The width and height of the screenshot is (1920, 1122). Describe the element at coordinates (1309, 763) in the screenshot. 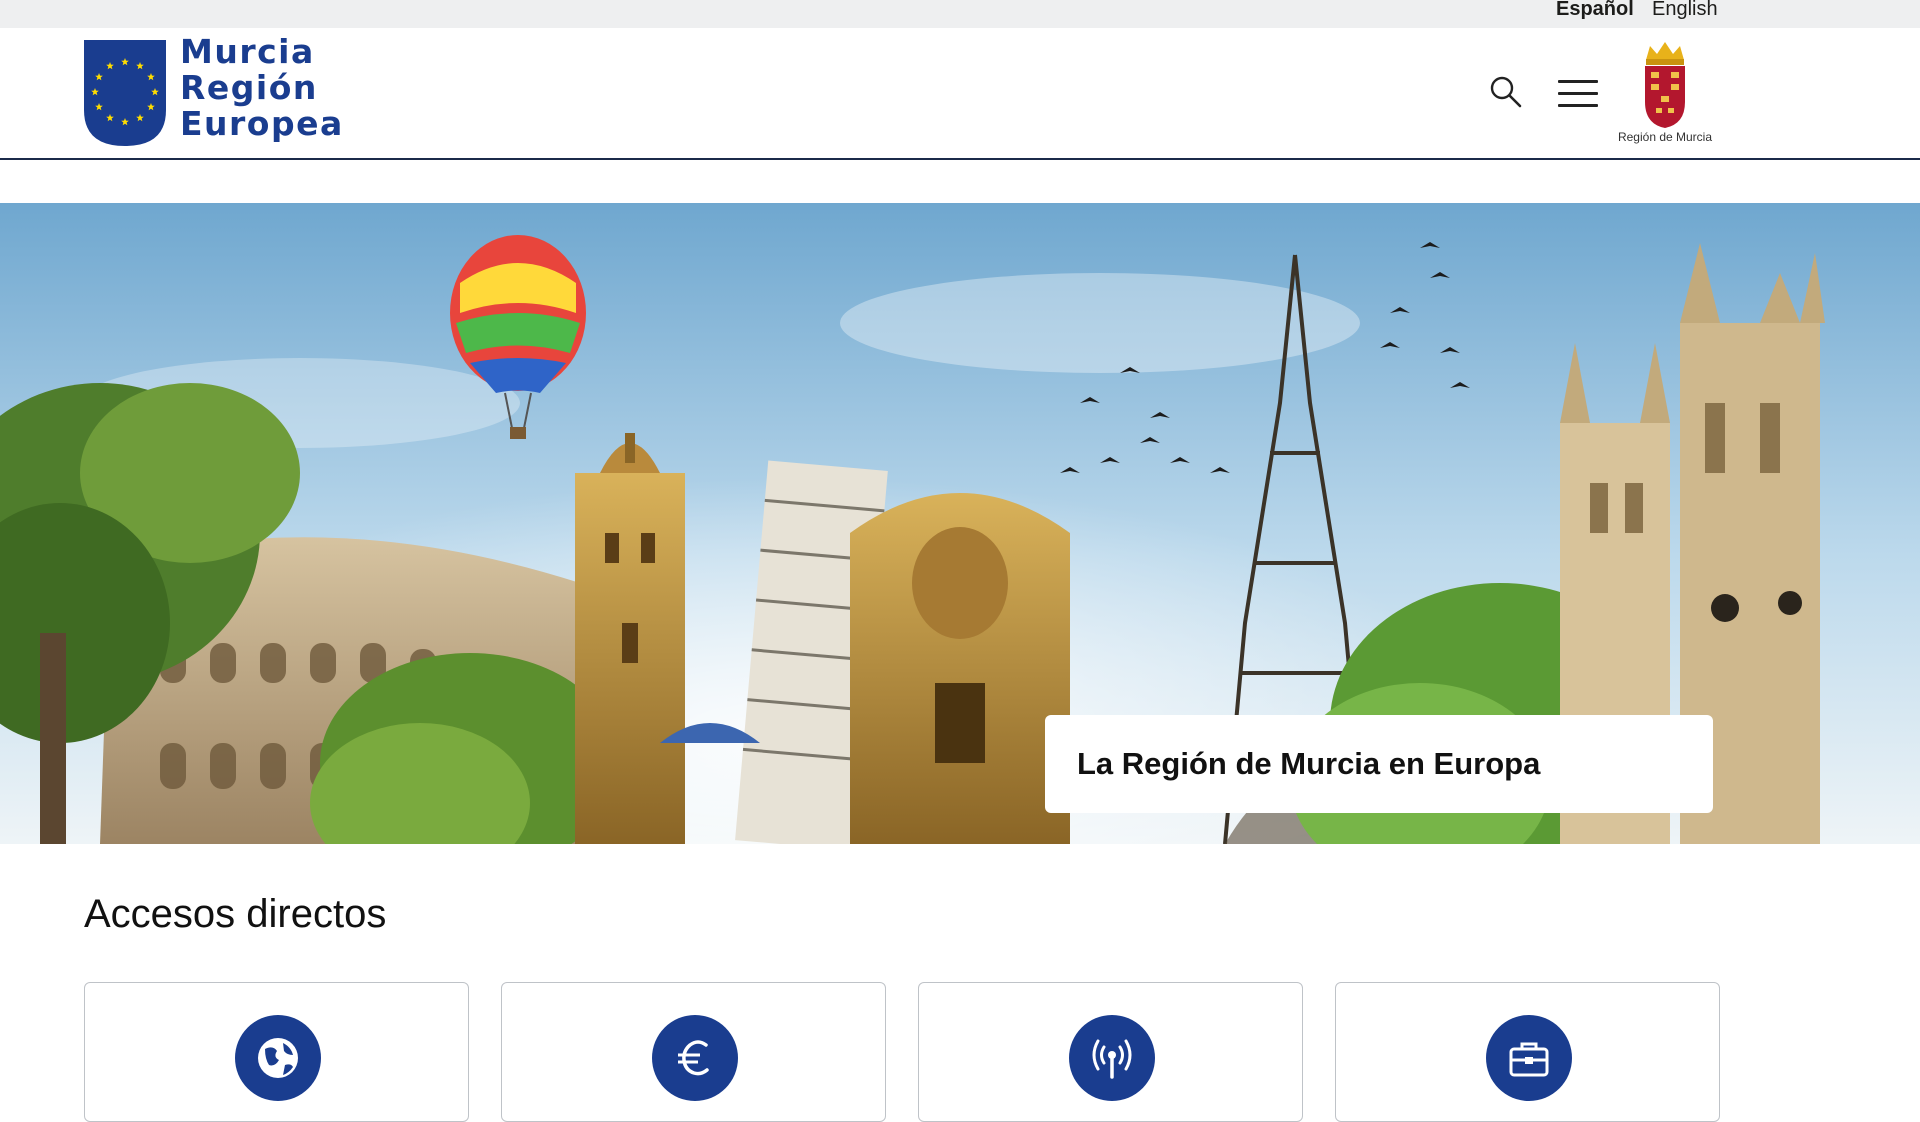

I see `hero-caption-title: La Región de Murcia en Europa` at that location.